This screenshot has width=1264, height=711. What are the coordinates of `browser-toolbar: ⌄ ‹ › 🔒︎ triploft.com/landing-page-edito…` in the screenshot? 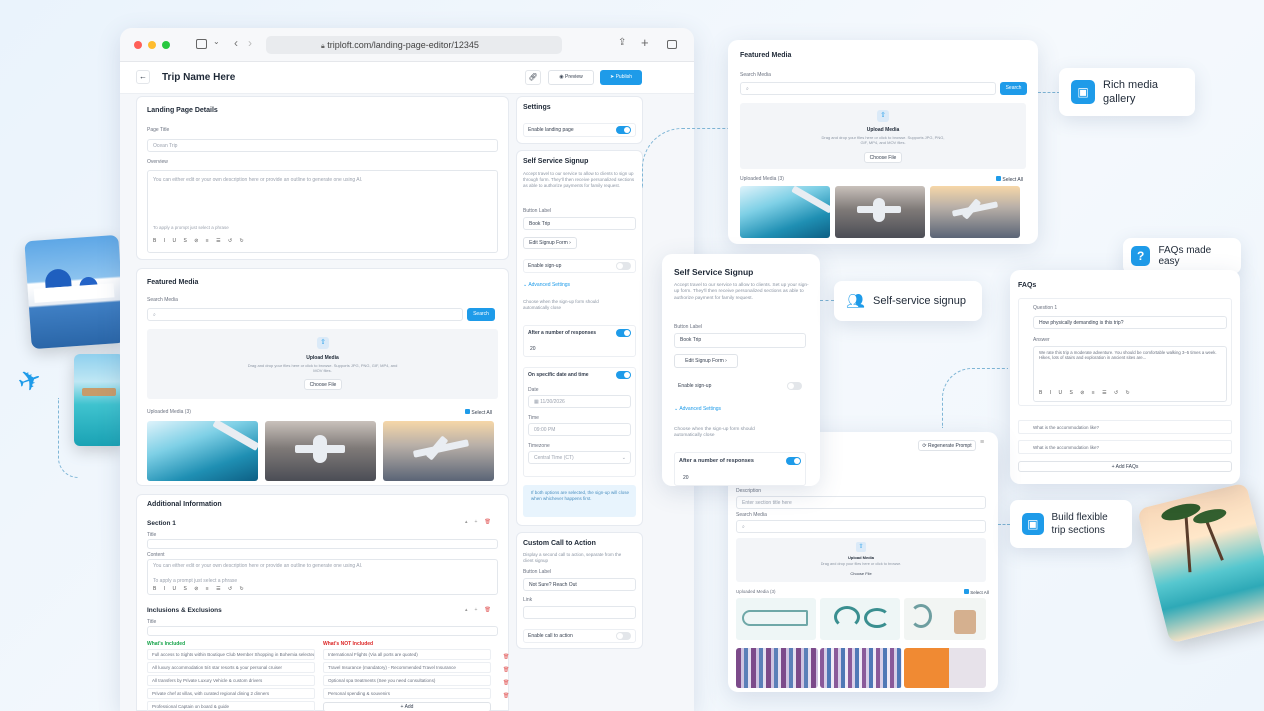 It's located at (407, 45).